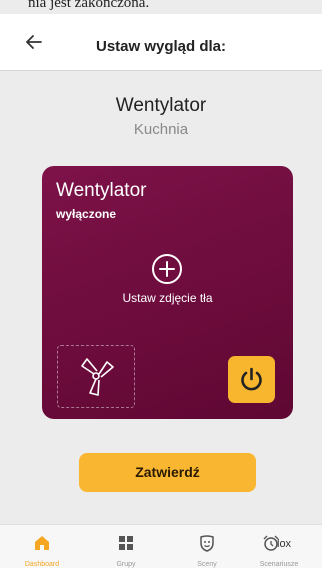  What do you see at coordinates (167, 269) in the screenshot?
I see `plus-circle-icon` at bounding box center [167, 269].